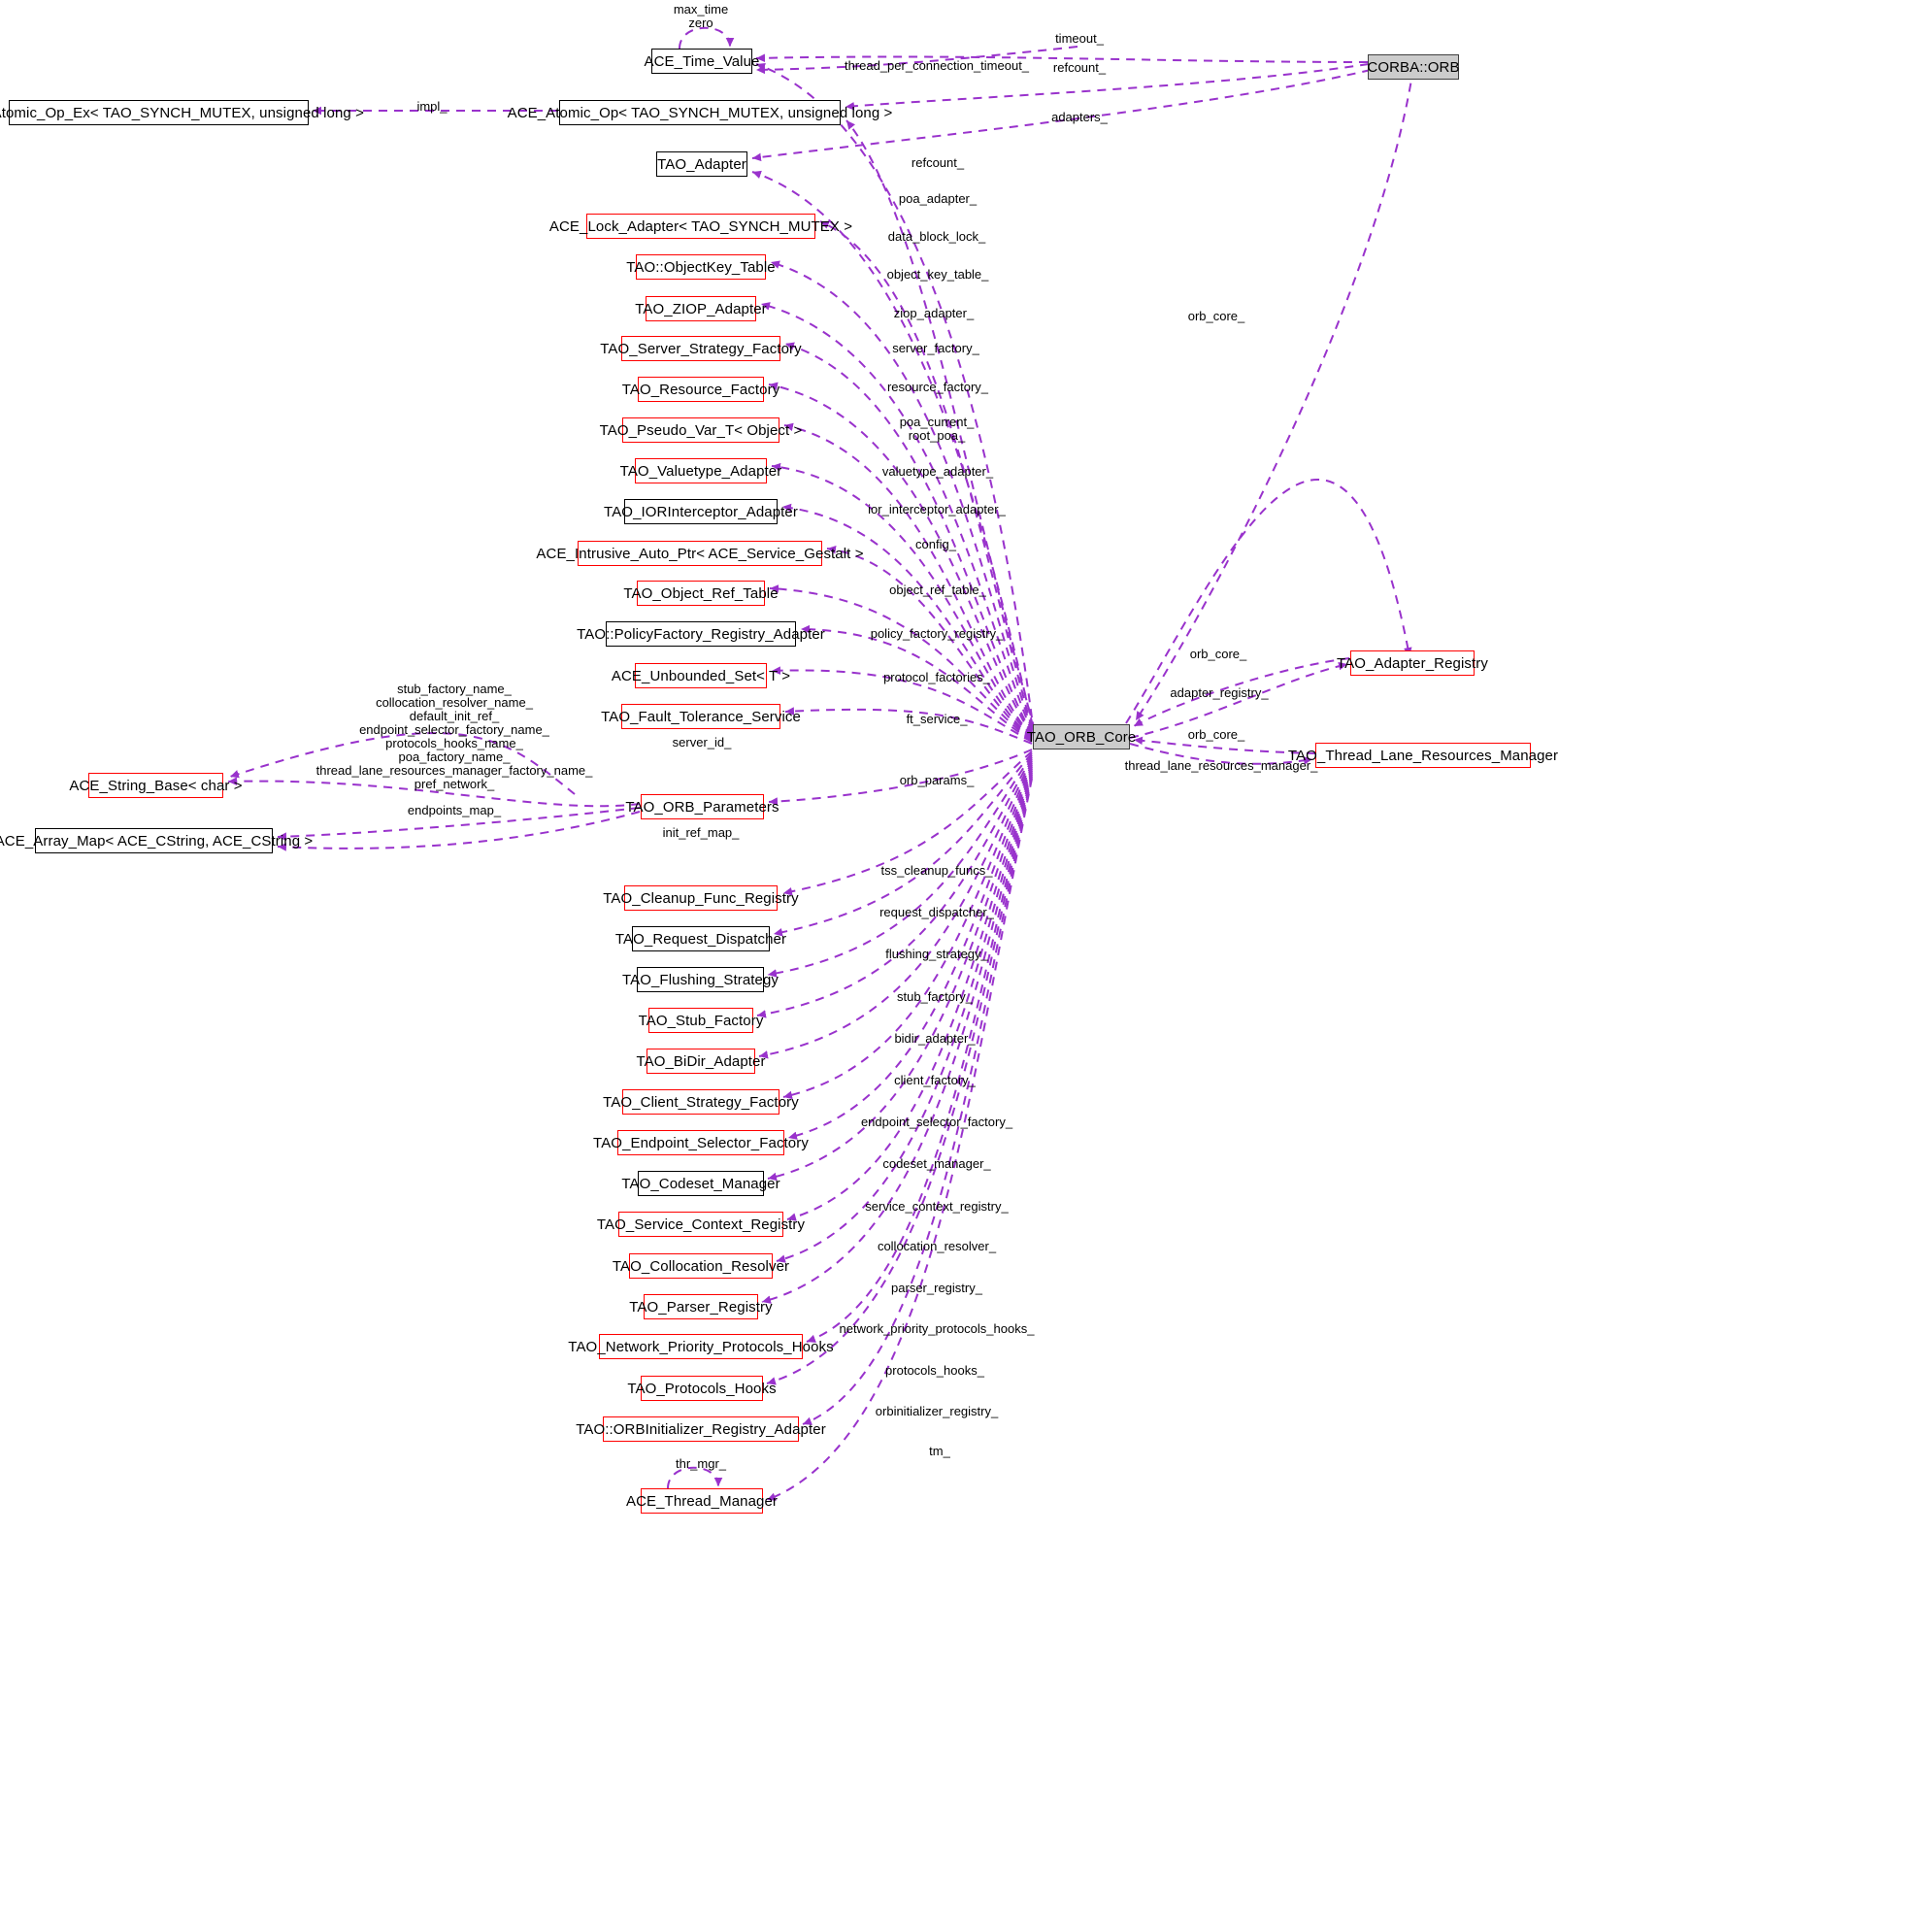  I want to click on edge-label-protocols-hooks: protocols_hooks_, so click(934, 1370).